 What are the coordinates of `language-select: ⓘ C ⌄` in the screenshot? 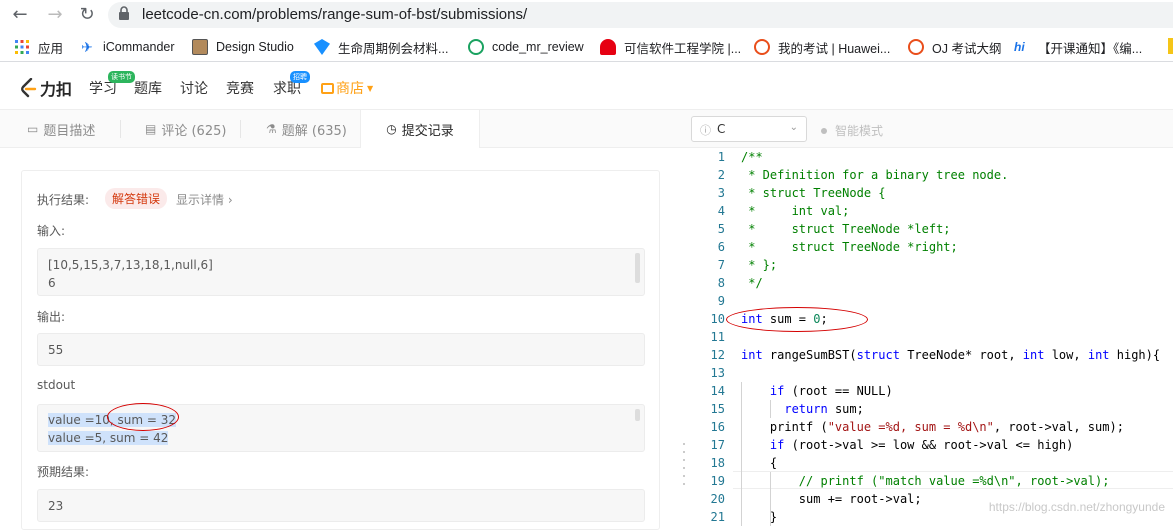 It's located at (749, 129).